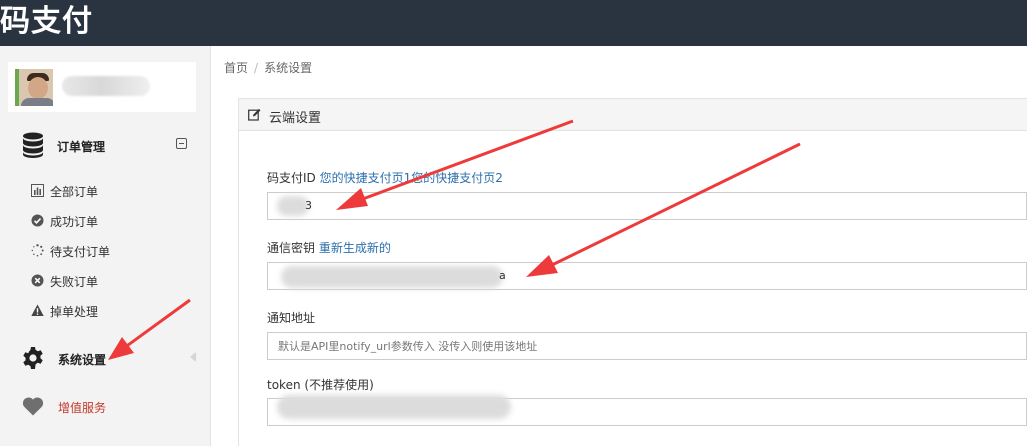  What do you see at coordinates (647, 412) in the screenshot?
I see `token-input` at bounding box center [647, 412].